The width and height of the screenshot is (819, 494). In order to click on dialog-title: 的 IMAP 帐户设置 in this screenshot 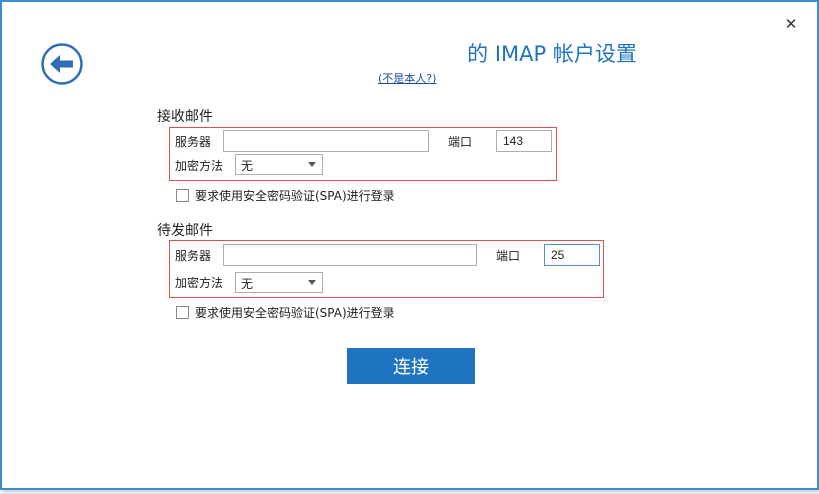, I will do `click(552, 54)`.